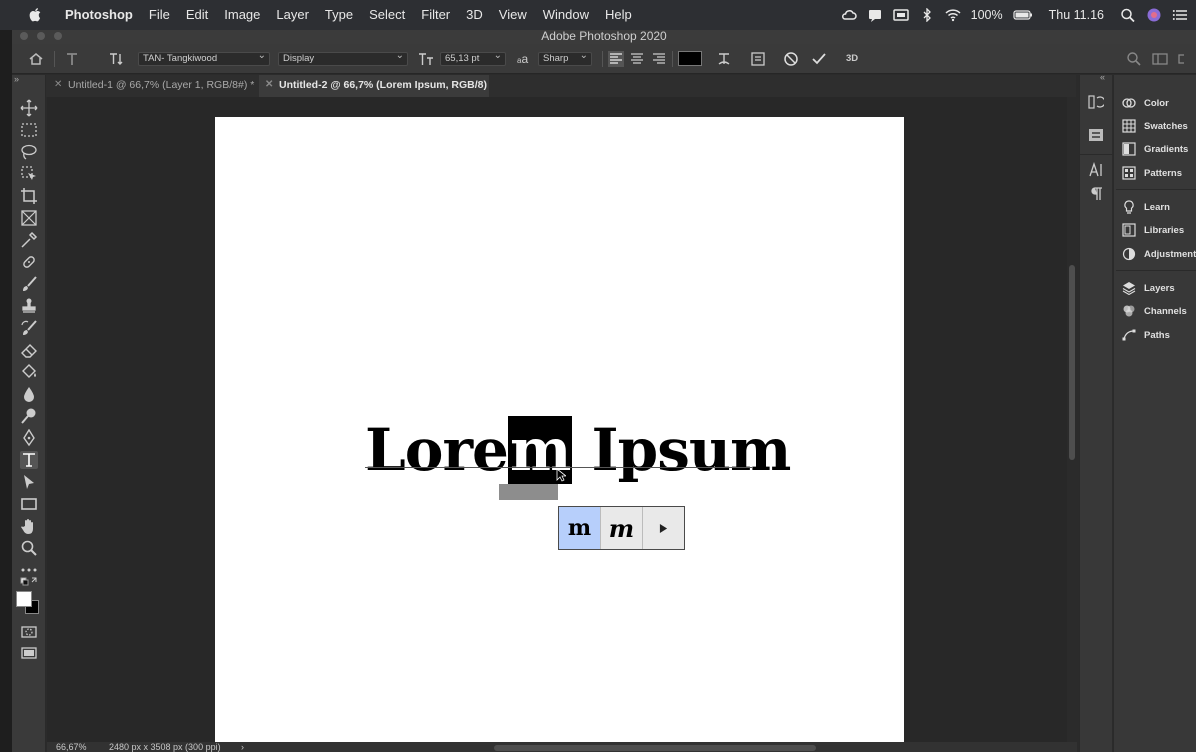 This screenshot has height=752, width=1196. What do you see at coordinates (474, 15) in the screenshot?
I see `menu-3d: 3D` at bounding box center [474, 15].